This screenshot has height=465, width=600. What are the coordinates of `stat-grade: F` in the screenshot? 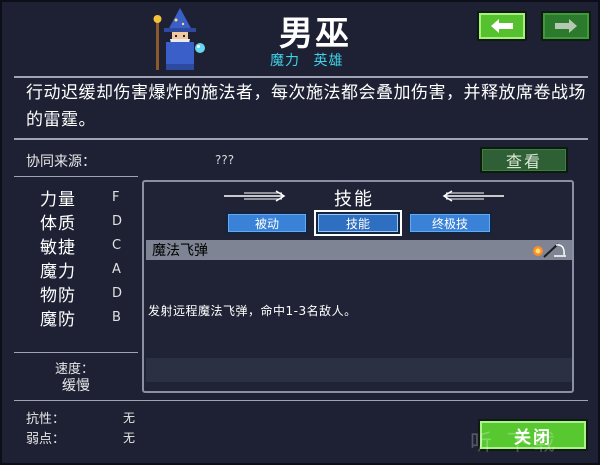 It's located at (116, 197).